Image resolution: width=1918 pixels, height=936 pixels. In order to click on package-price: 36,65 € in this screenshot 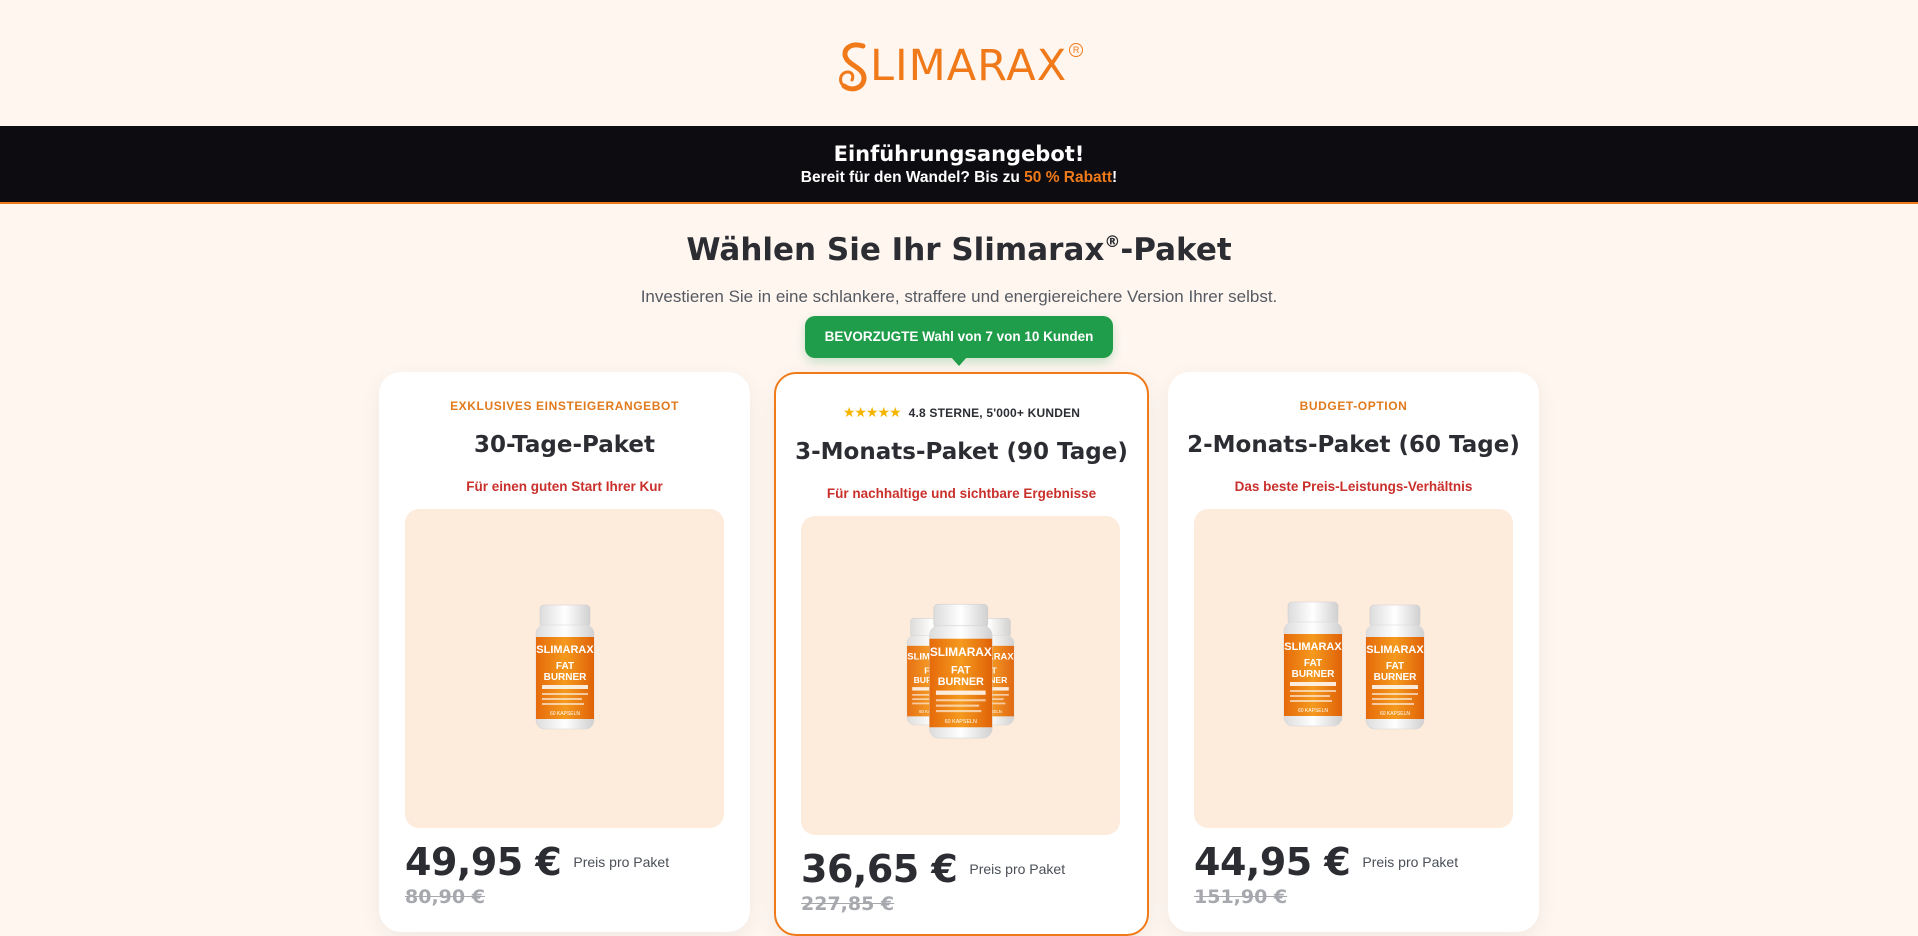, I will do `click(879, 869)`.